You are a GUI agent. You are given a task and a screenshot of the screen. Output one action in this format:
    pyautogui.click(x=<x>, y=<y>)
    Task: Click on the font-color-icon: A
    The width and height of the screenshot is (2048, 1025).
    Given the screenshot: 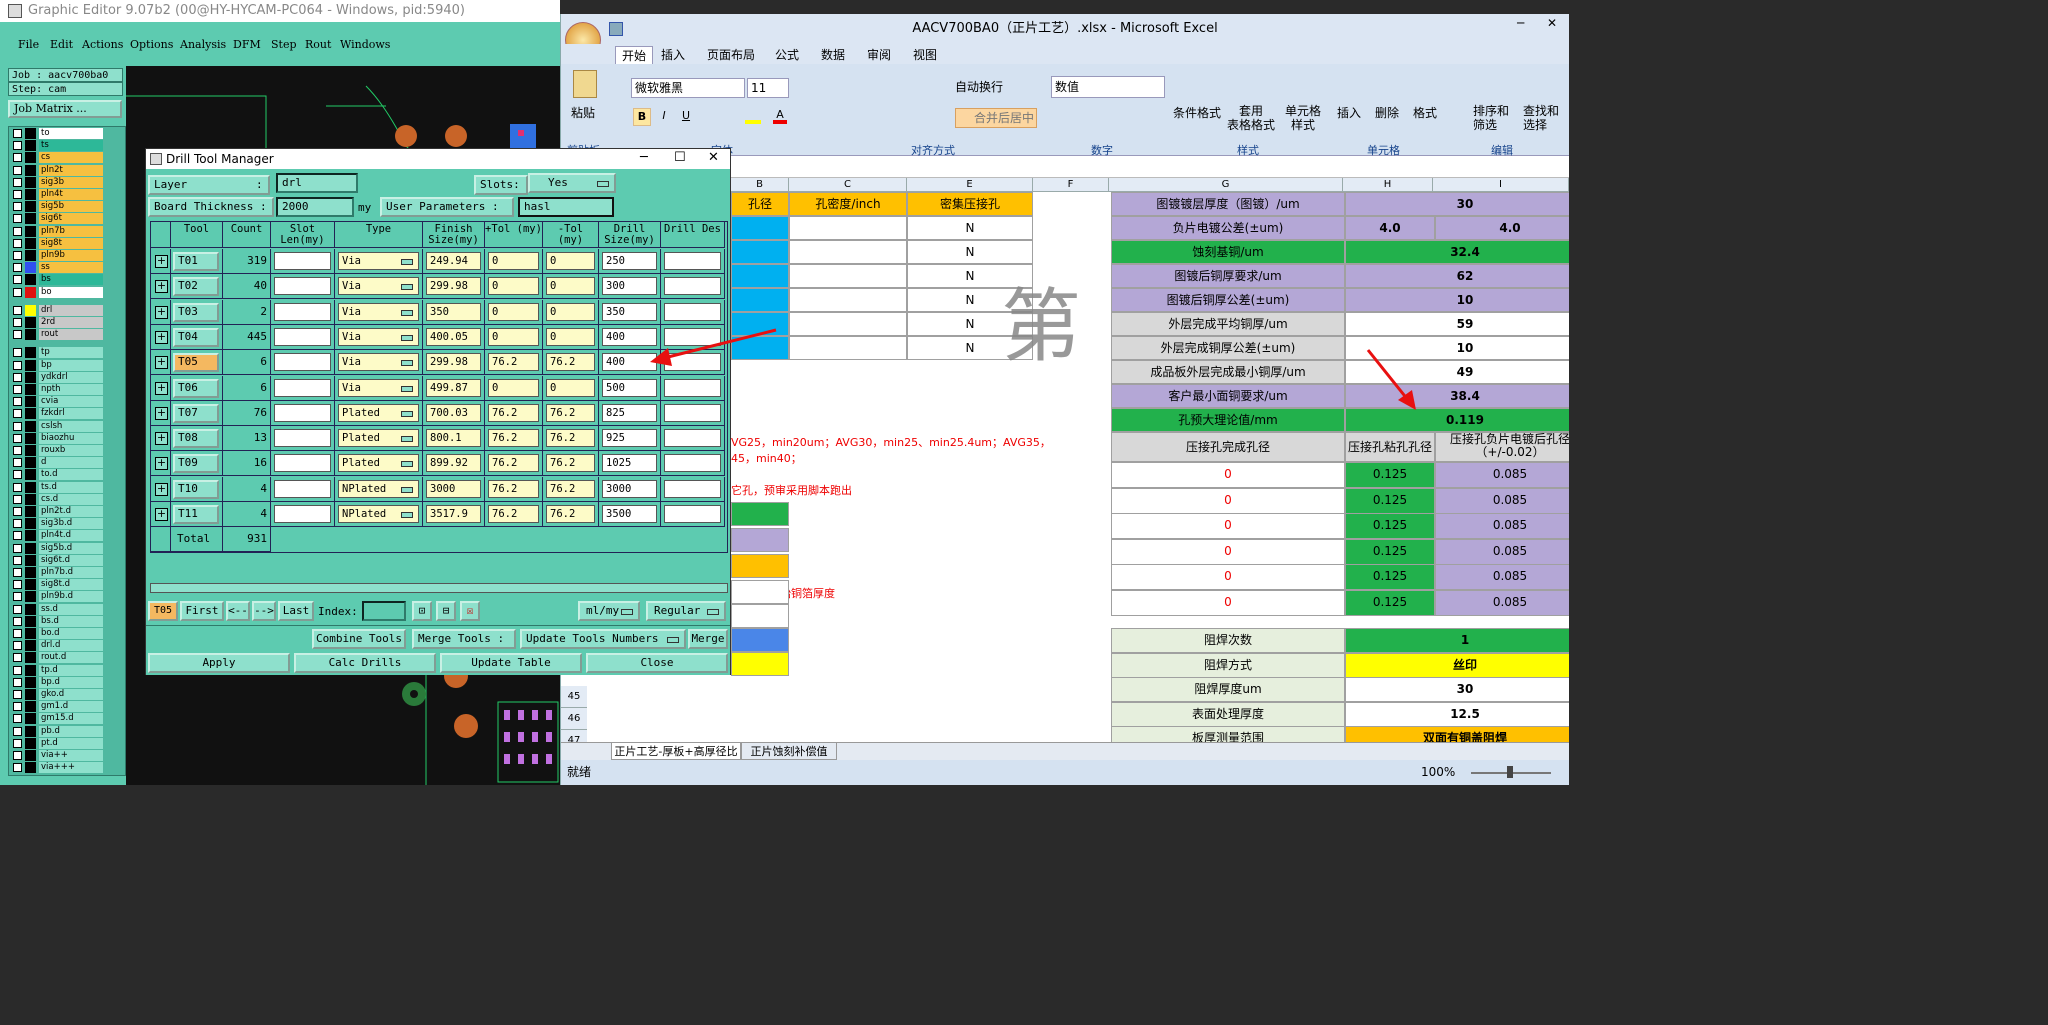 What is the action you would take?
    pyautogui.click(x=780, y=116)
    